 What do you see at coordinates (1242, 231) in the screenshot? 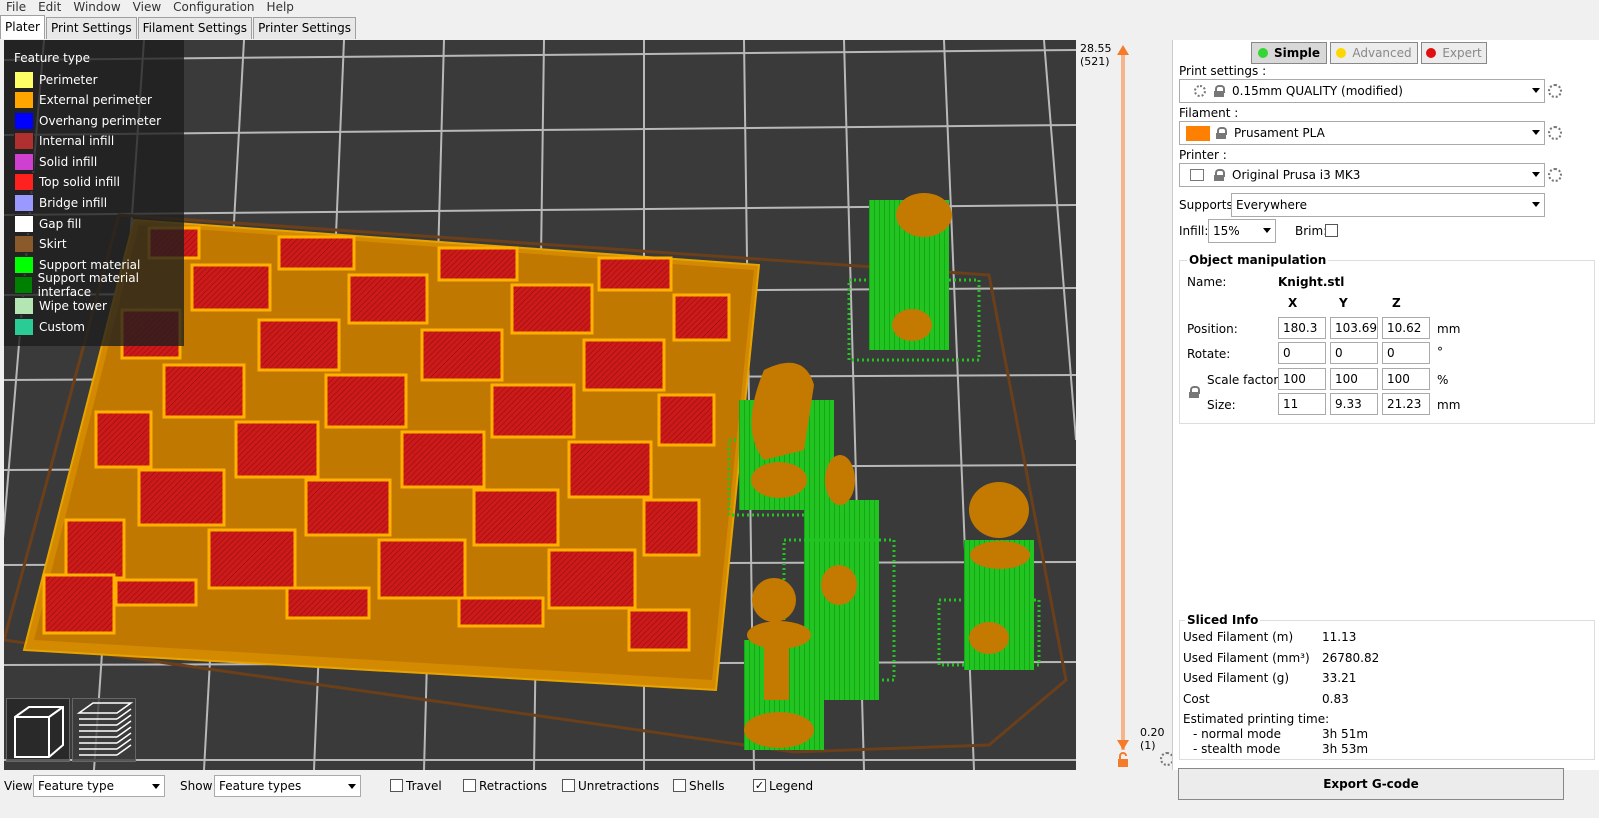
I see `infill-select: 15%` at bounding box center [1242, 231].